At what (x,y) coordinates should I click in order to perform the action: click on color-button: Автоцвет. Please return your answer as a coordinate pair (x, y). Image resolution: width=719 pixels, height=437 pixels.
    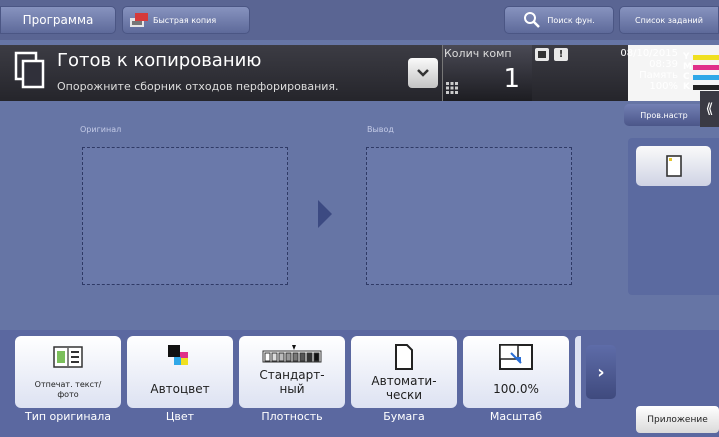
    Looking at the image, I should click on (180, 372).